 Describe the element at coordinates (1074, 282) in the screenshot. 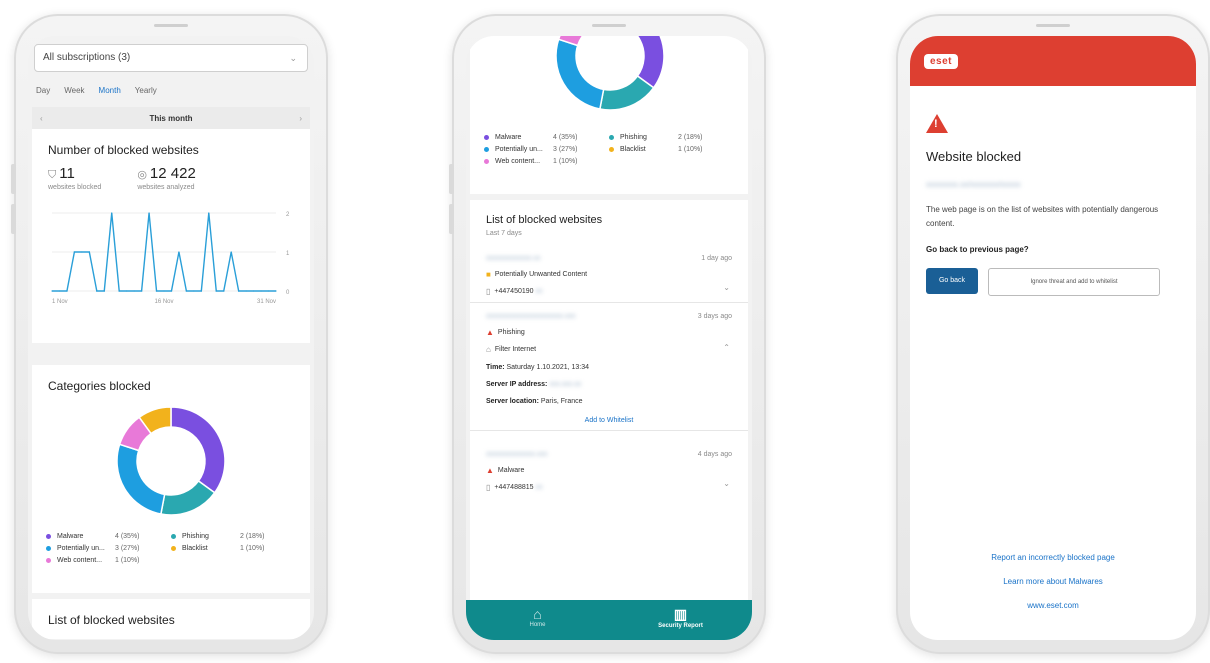

I see `ignore-threat-button: Ignore threat and add to whitelist` at that location.